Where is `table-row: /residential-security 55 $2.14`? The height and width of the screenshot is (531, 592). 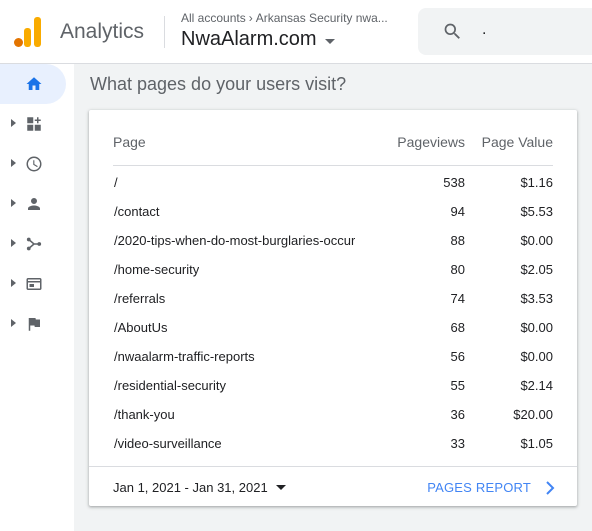
table-row: /residential-security 55 $2.14 is located at coordinates (333, 384).